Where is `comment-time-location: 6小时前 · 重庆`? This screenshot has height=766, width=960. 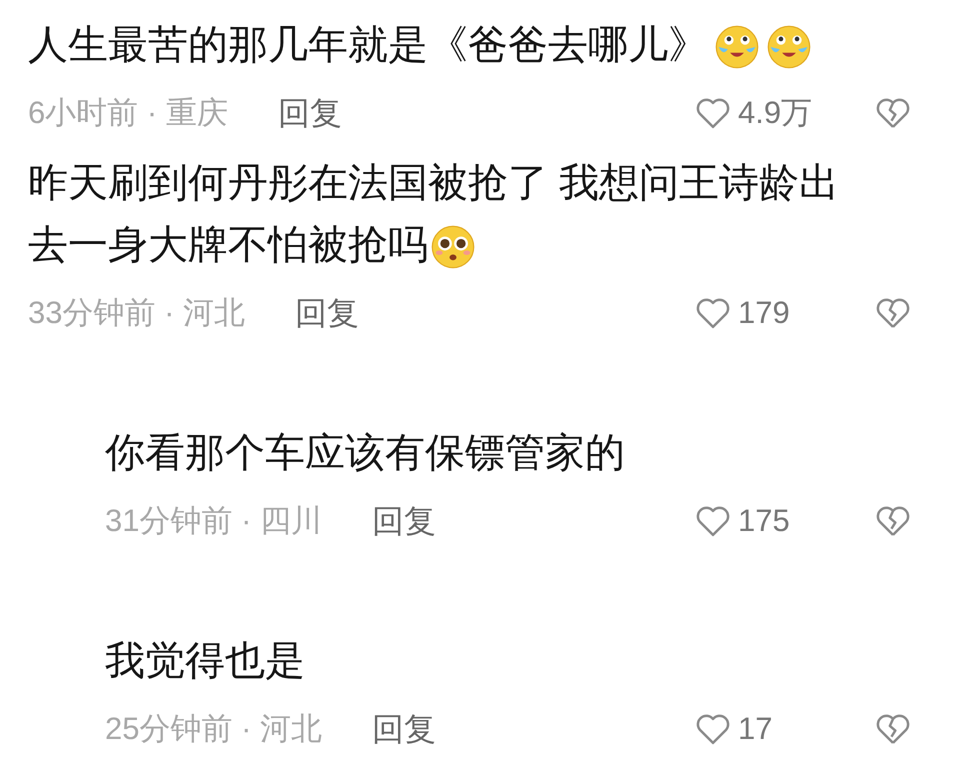 comment-time-location: 6小时前 · 重庆 is located at coordinates (128, 113).